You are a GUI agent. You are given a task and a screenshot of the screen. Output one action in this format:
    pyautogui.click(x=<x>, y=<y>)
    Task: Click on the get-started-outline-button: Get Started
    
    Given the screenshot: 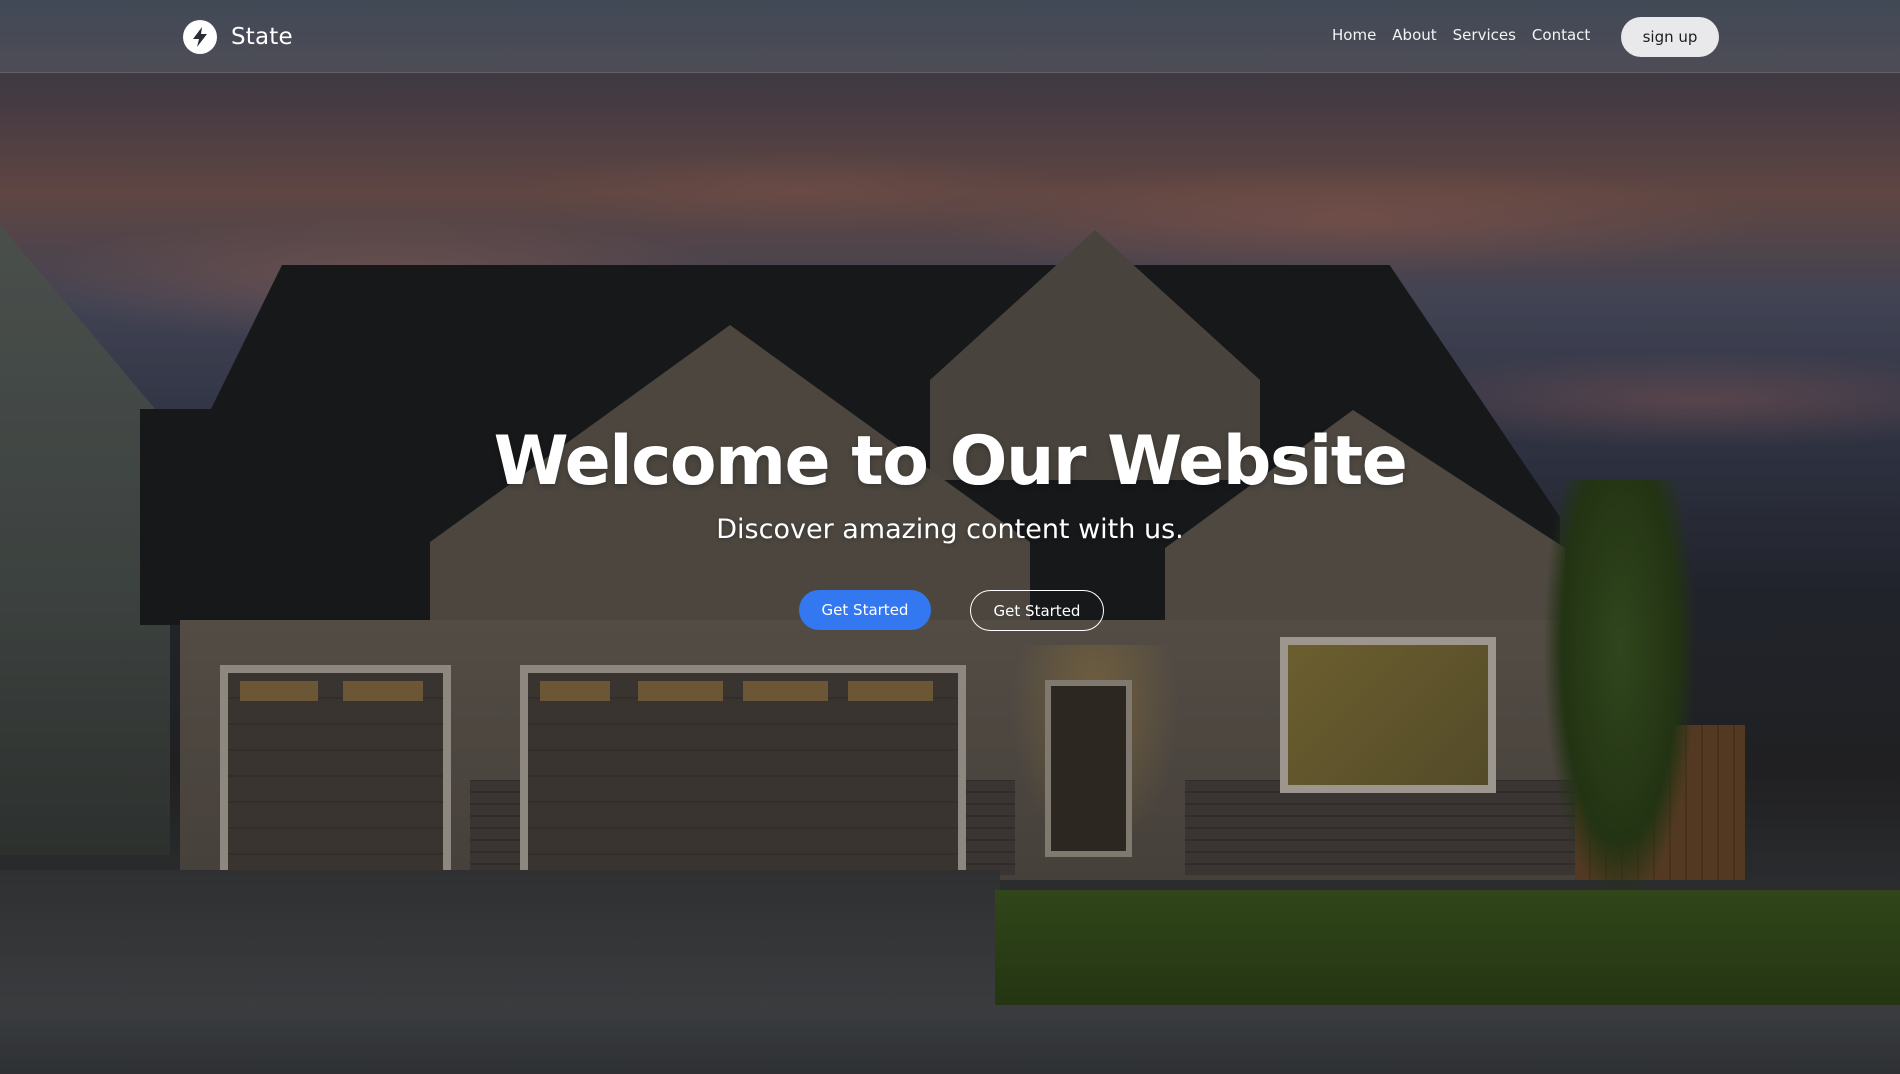 What is the action you would take?
    pyautogui.click(x=1037, y=610)
    